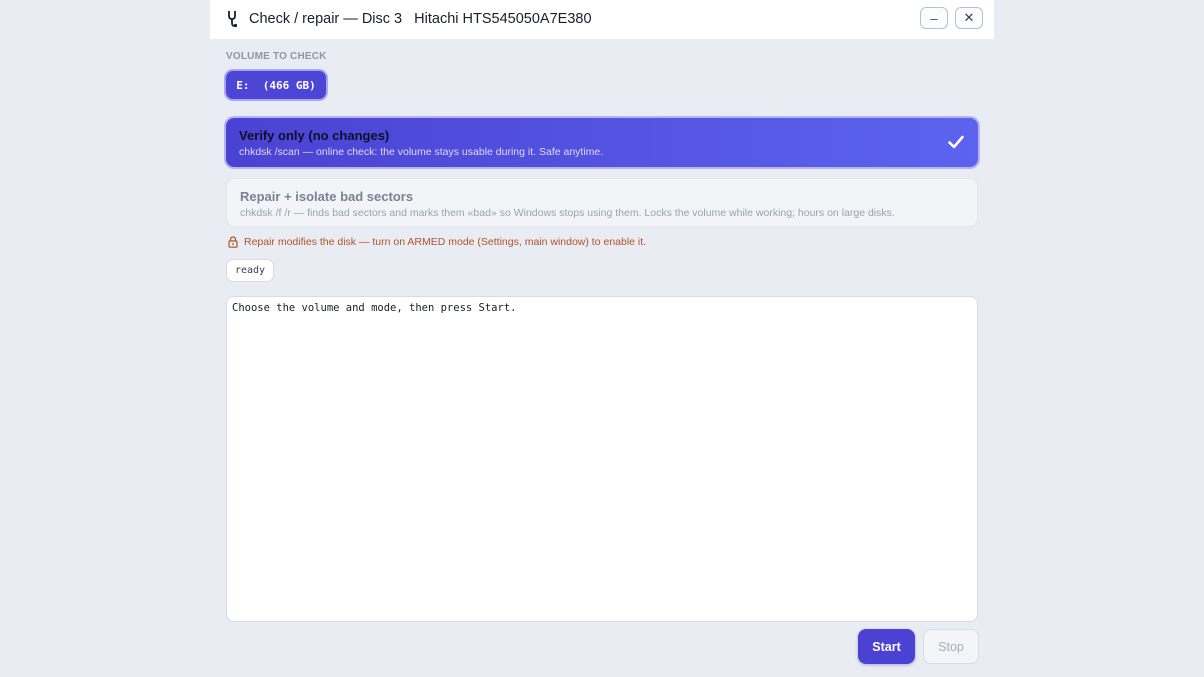  What do you see at coordinates (233, 19) in the screenshot?
I see `stethoscope-icon` at bounding box center [233, 19].